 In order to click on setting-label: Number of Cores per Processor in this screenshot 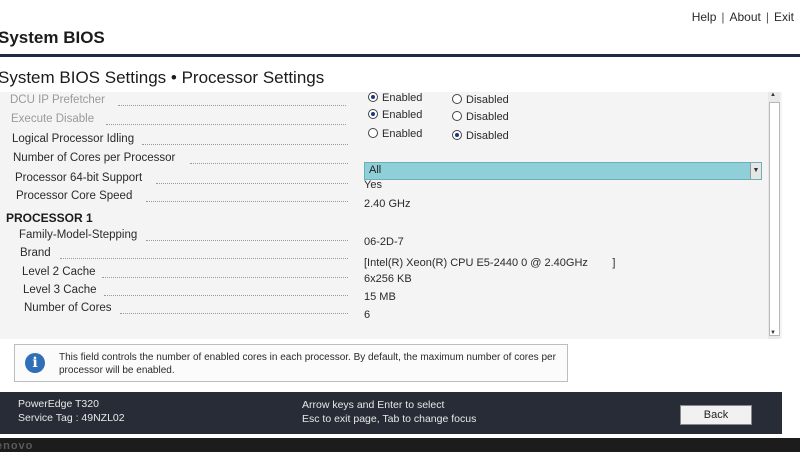, I will do `click(94, 158)`.